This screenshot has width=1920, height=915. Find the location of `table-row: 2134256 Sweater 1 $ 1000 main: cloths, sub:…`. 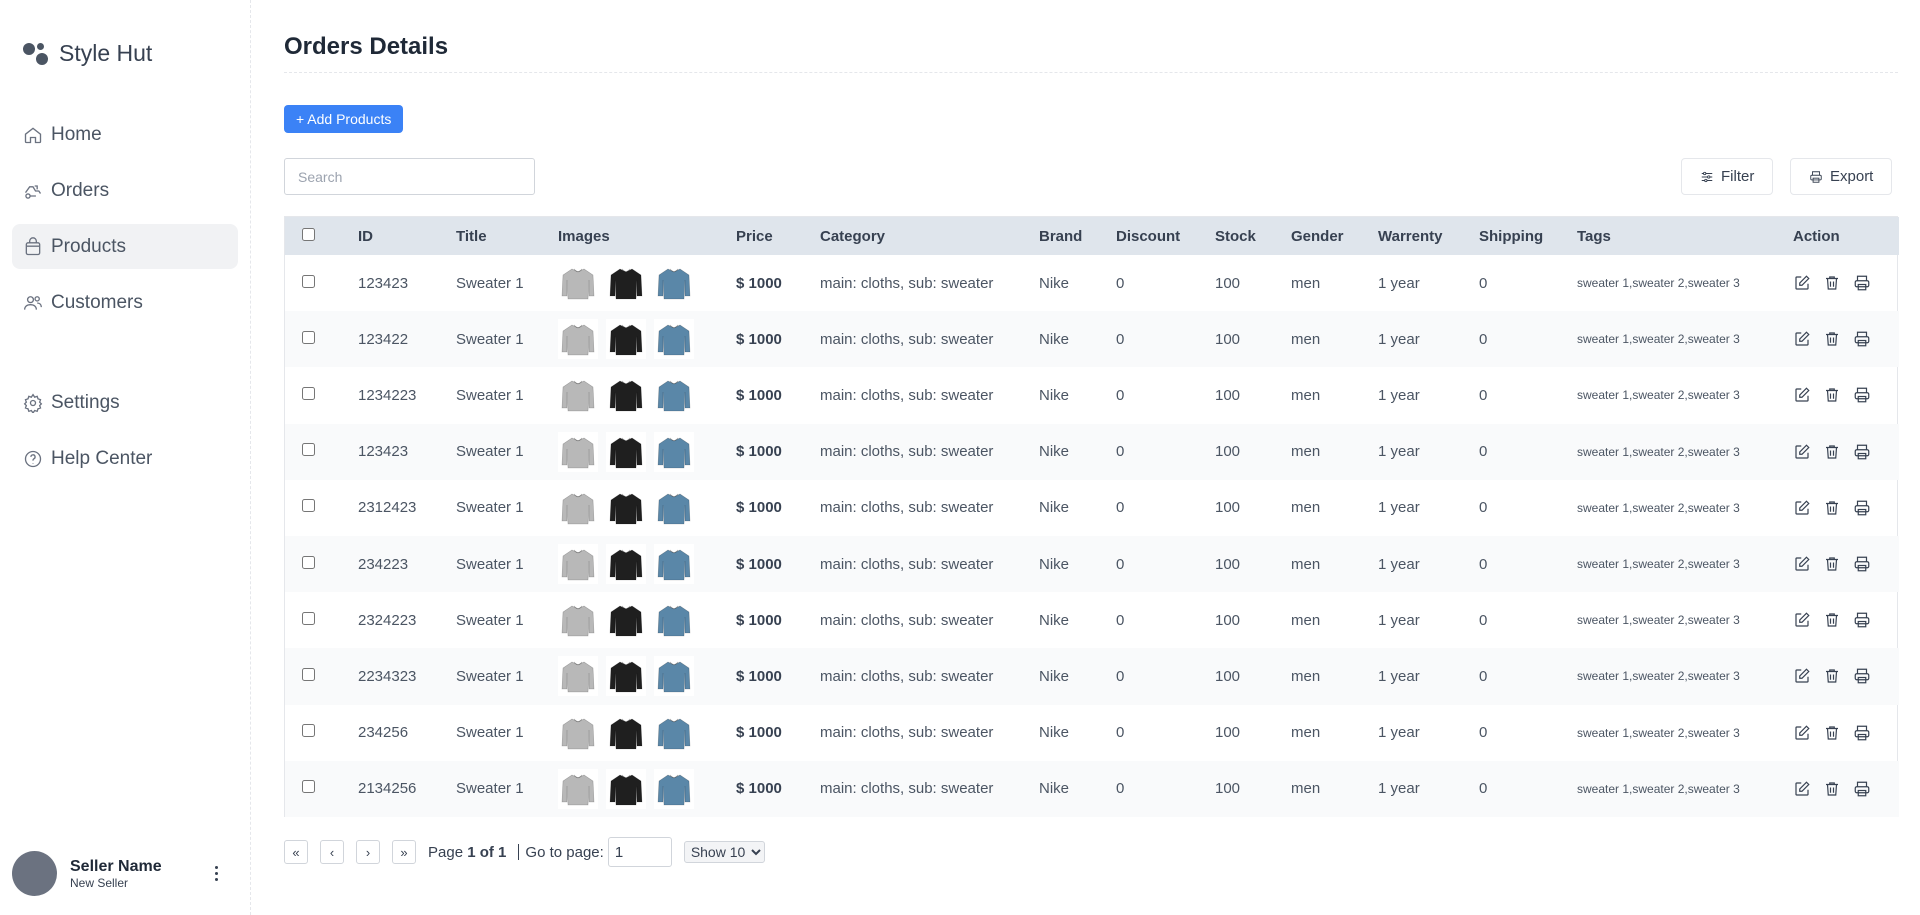

table-row: 2134256 Sweater 1 $ 1000 main: cloths, sub:… is located at coordinates (1092, 788).